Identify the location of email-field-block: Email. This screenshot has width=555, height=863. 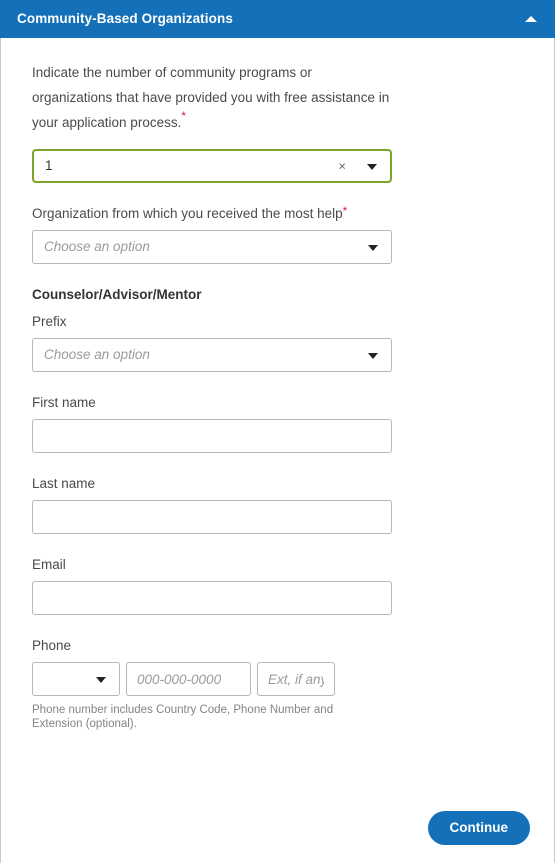
(278, 585).